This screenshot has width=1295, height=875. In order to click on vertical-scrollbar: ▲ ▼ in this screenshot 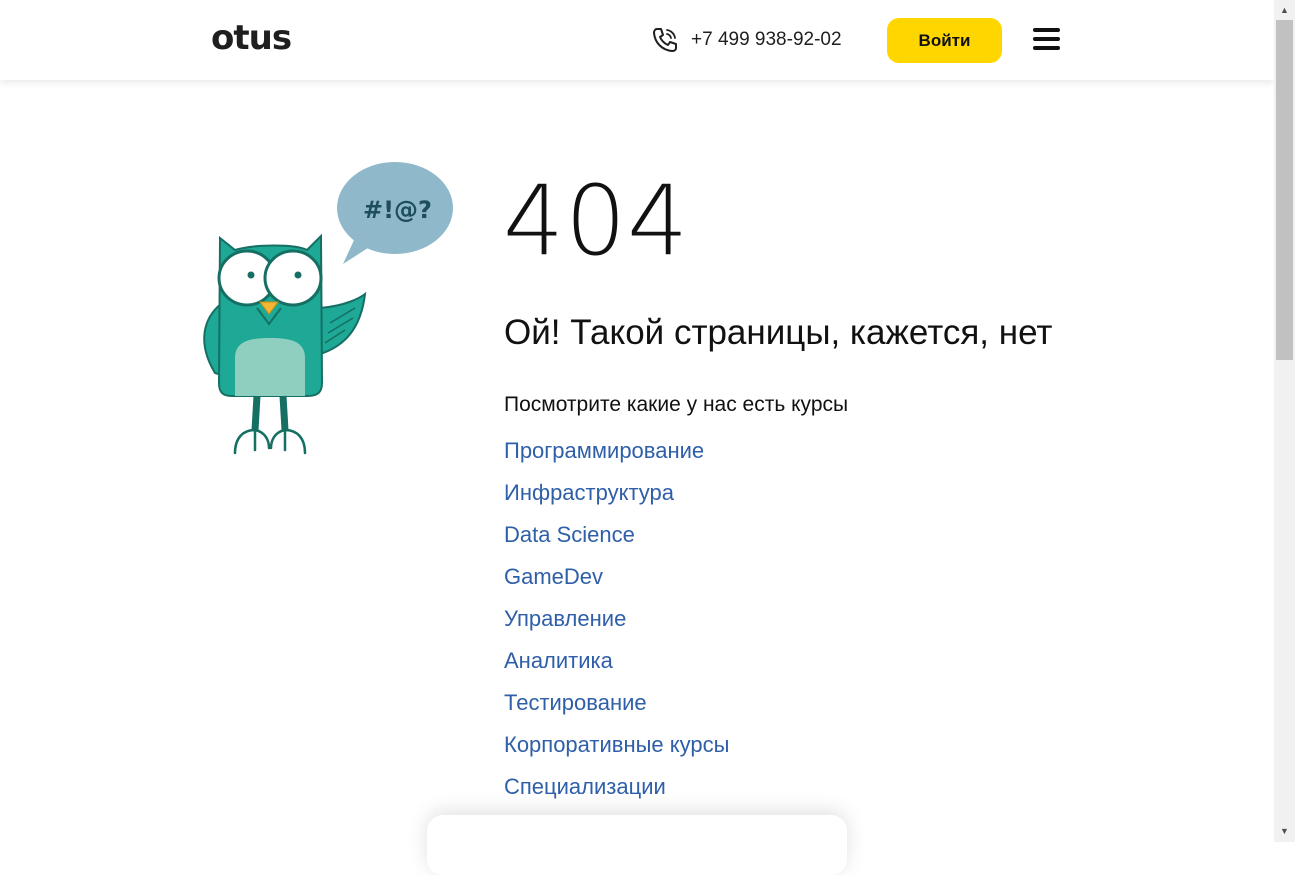, I will do `click(1284, 421)`.